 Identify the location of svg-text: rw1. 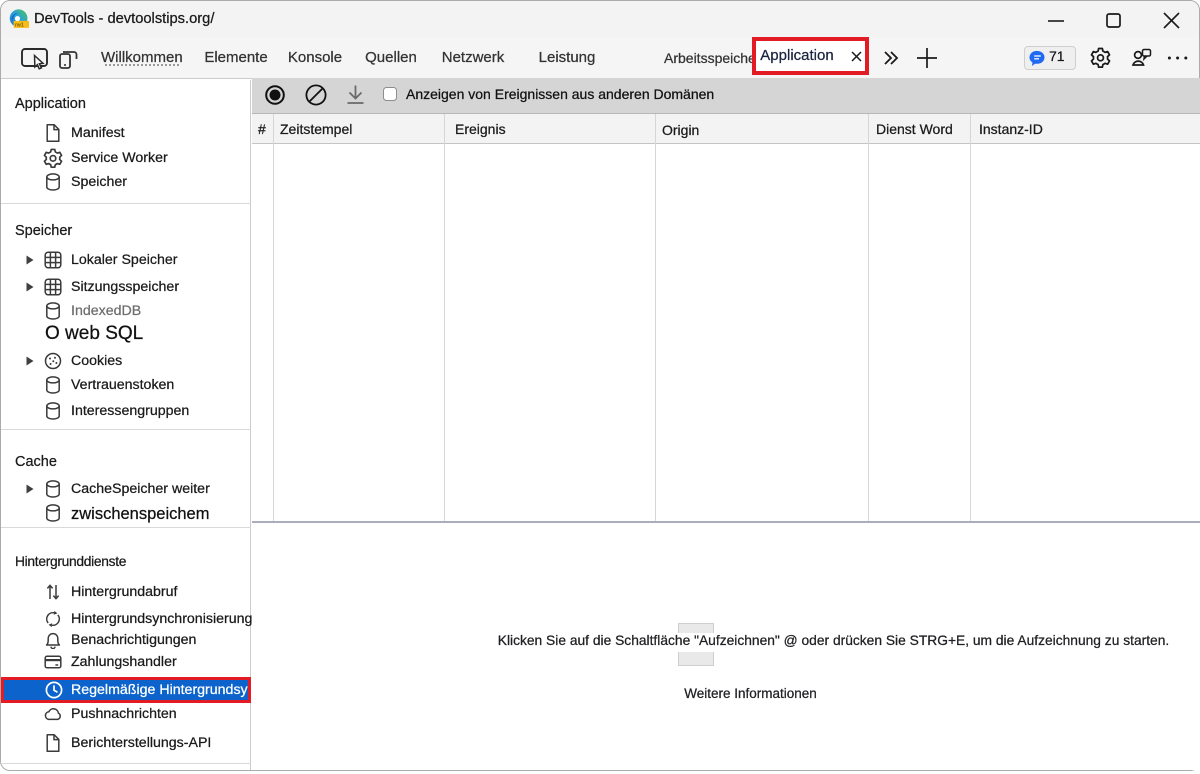
(19, 26).